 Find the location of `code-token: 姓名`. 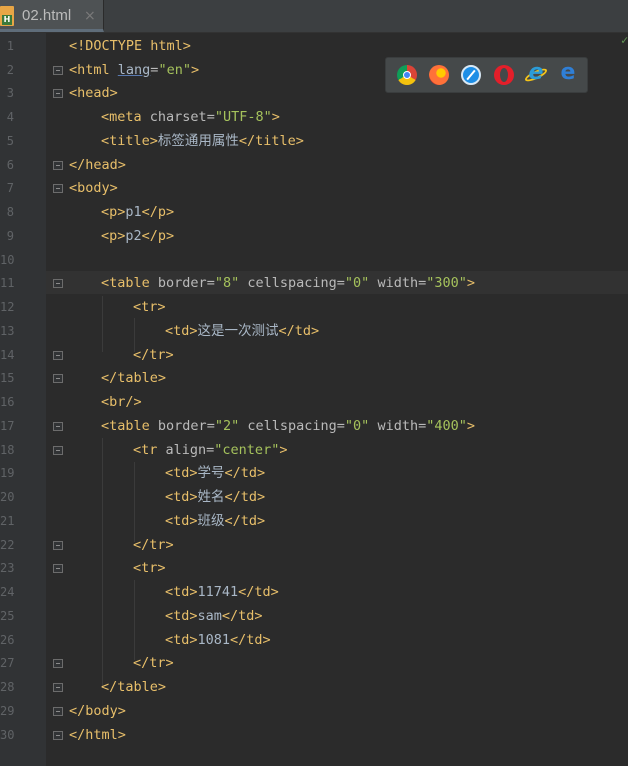

code-token: 姓名 is located at coordinates (211, 497).